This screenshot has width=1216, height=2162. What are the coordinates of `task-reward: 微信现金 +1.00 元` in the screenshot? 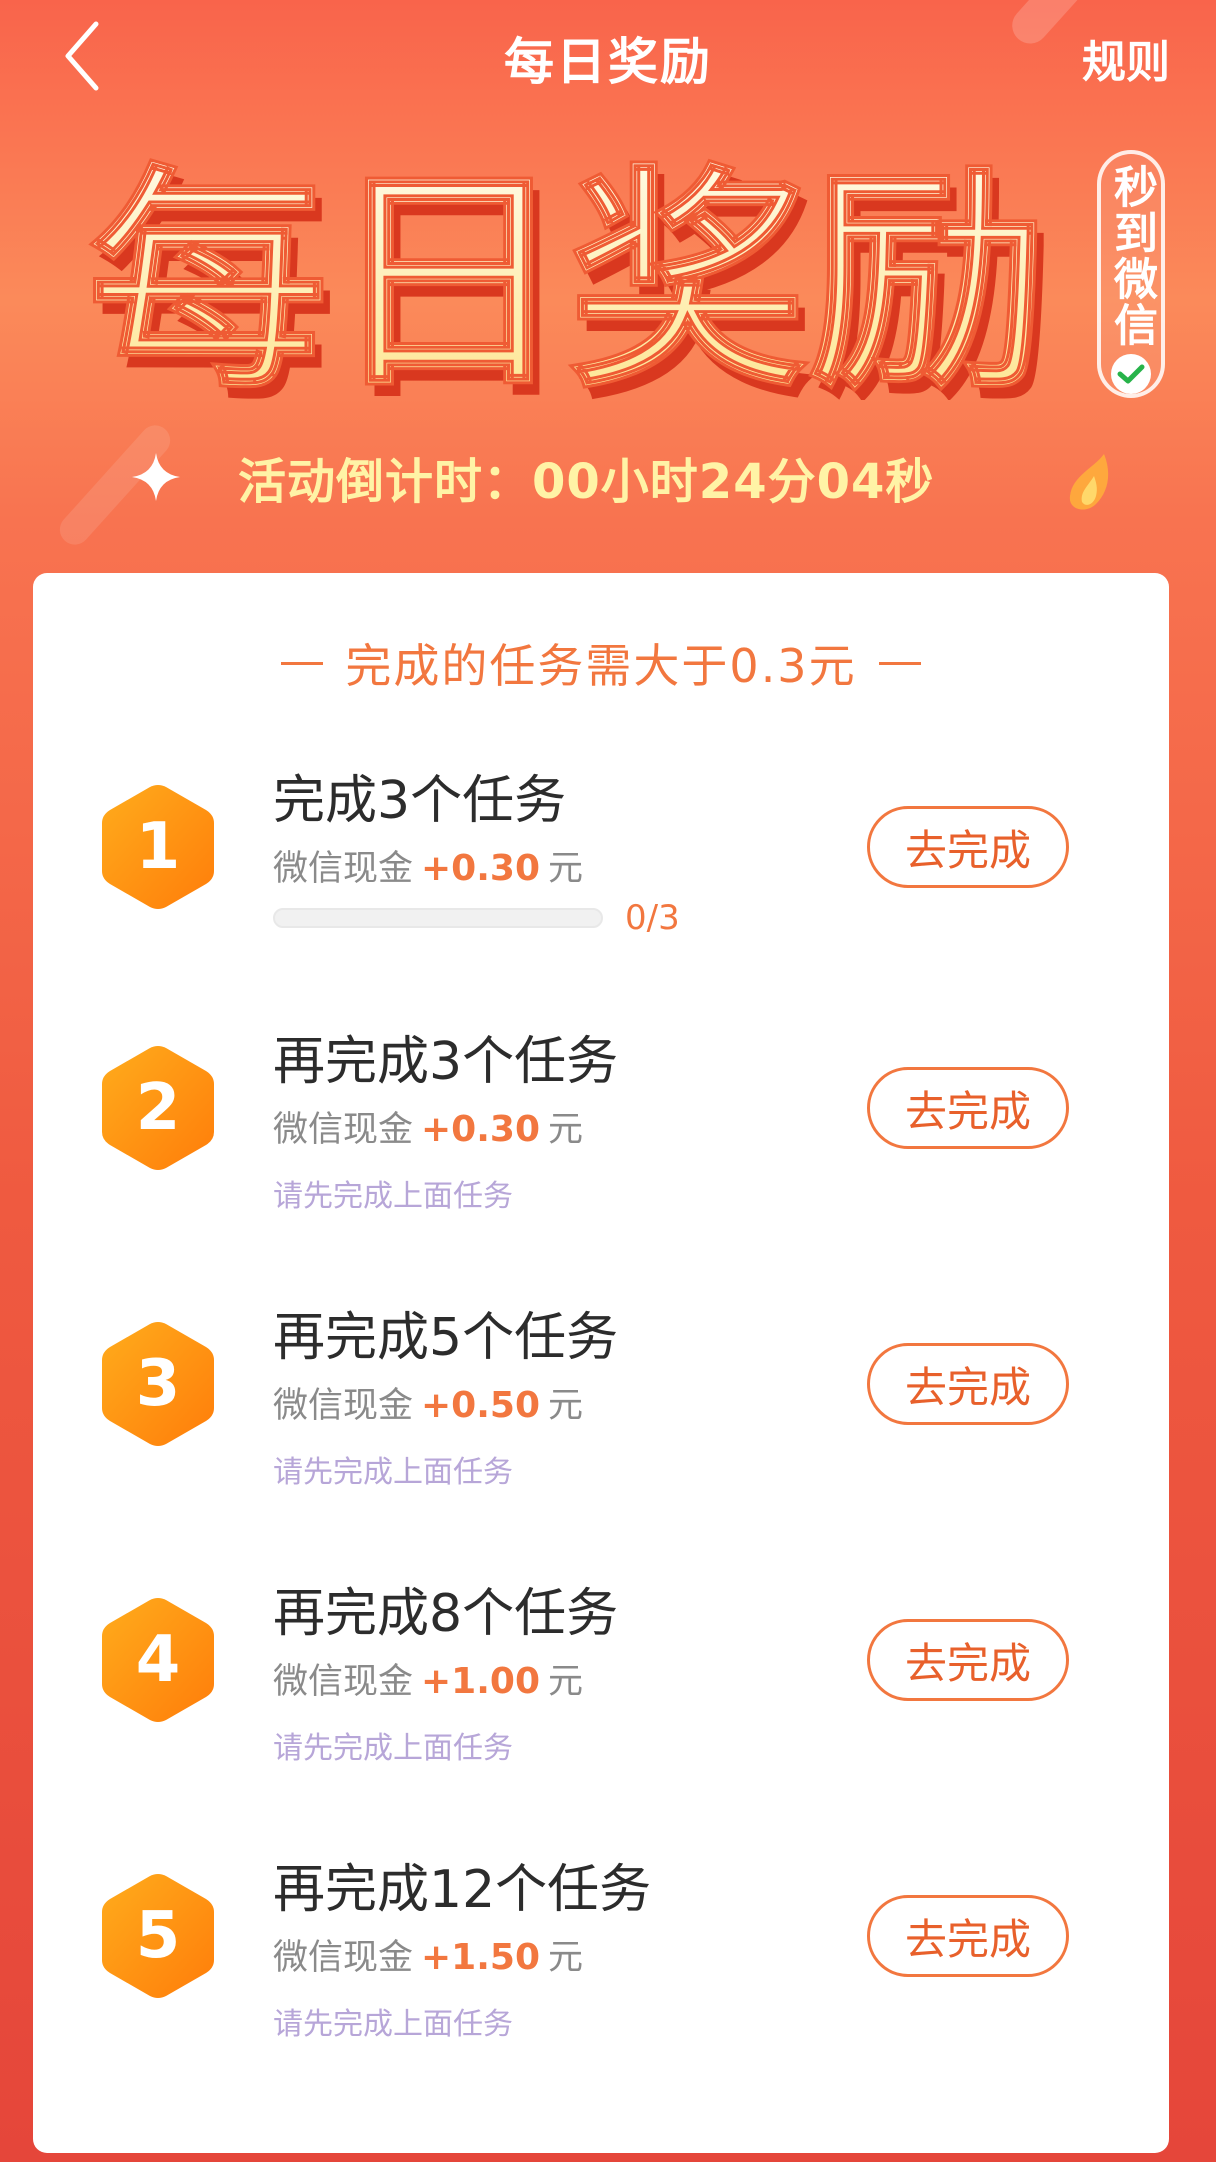 It's located at (428, 1678).